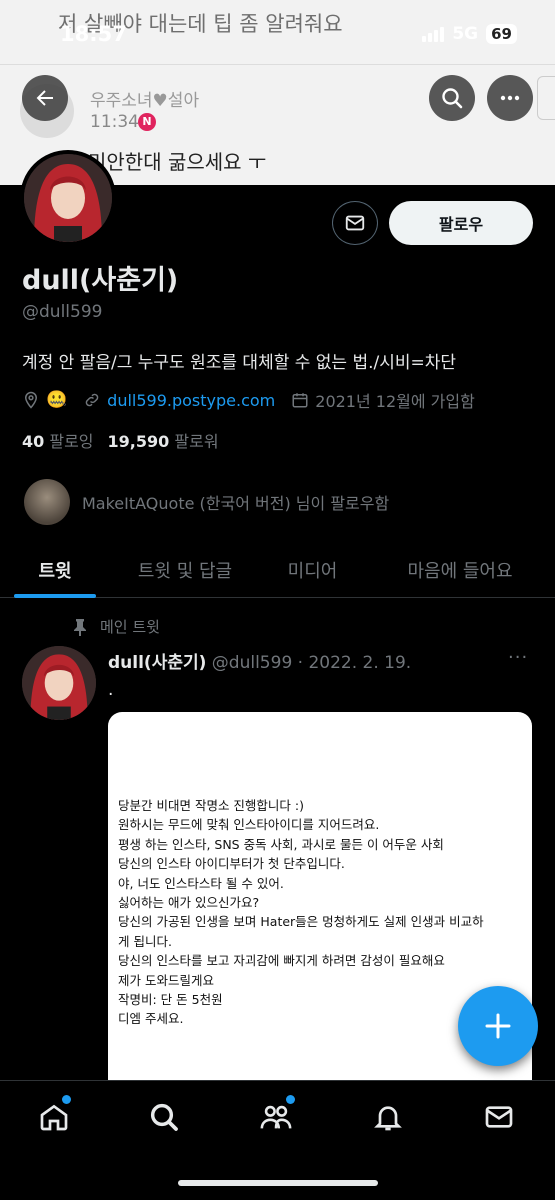 This screenshot has width=555, height=1200. I want to click on profile-bio: 계정 안 팔음/그 누구도 원조를 대체할 수 없는 법./시비=차단, so click(239, 363).